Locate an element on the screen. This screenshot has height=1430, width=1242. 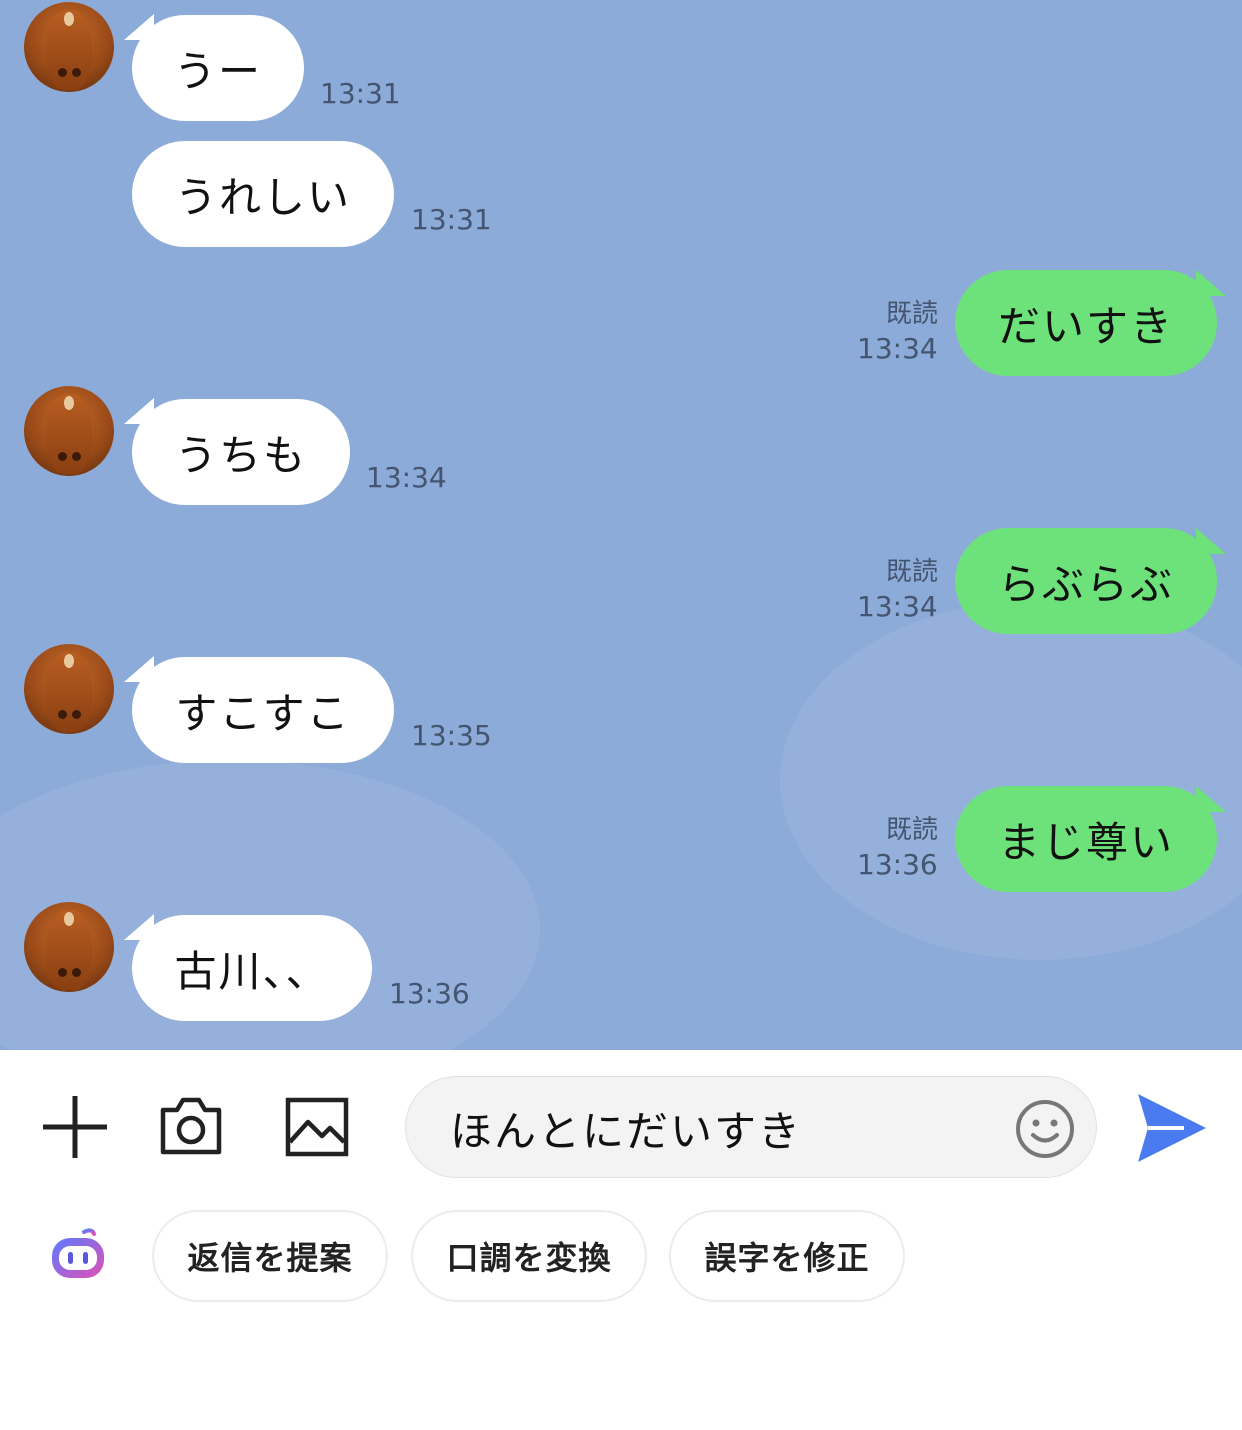
message-timestamp: 13:35 is located at coordinates (451, 735).